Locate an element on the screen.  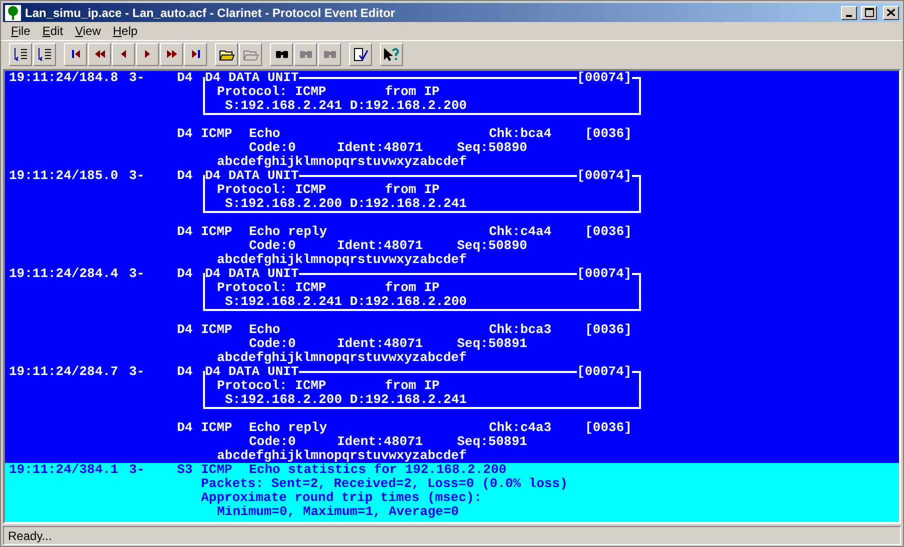
event-time: 19:11:24/184.8 is located at coordinates (63, 78).